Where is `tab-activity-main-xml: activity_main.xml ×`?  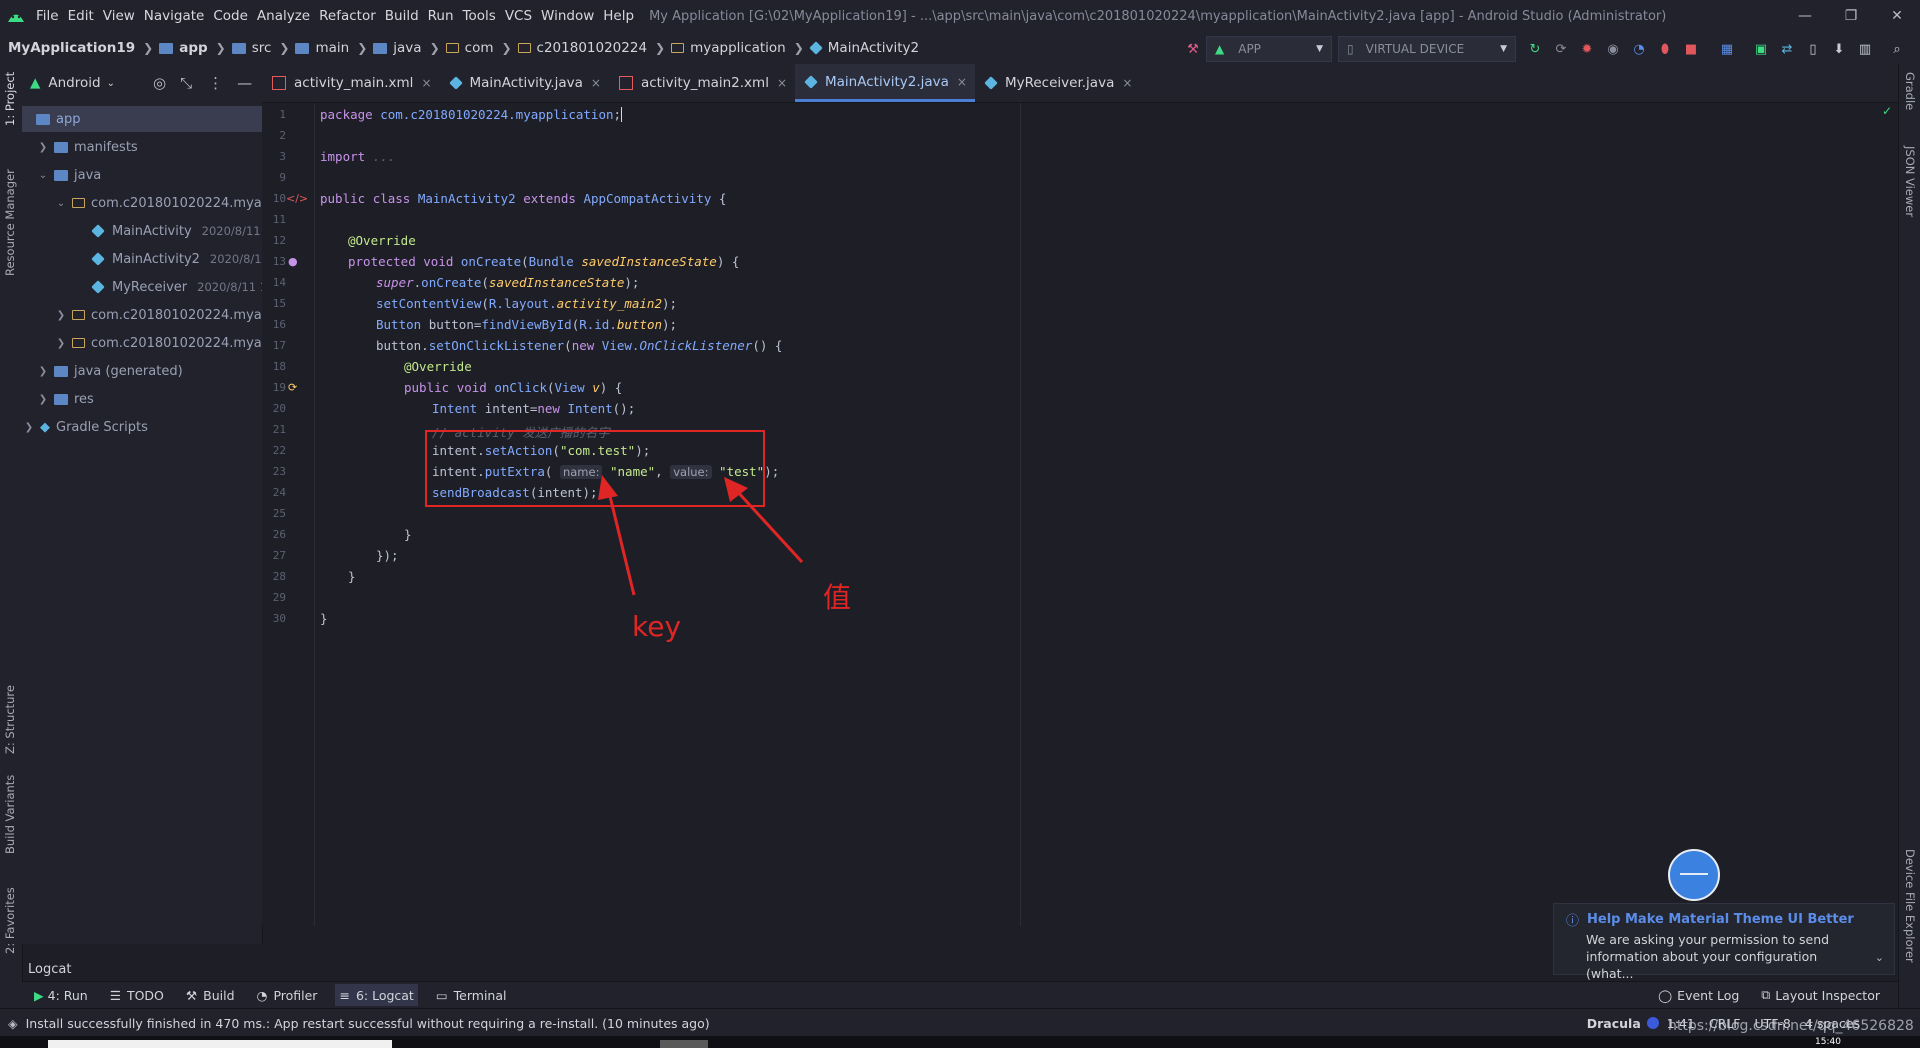 tab-activity-main-xml: activity_main.xml × is located at coordinates (351, 83).